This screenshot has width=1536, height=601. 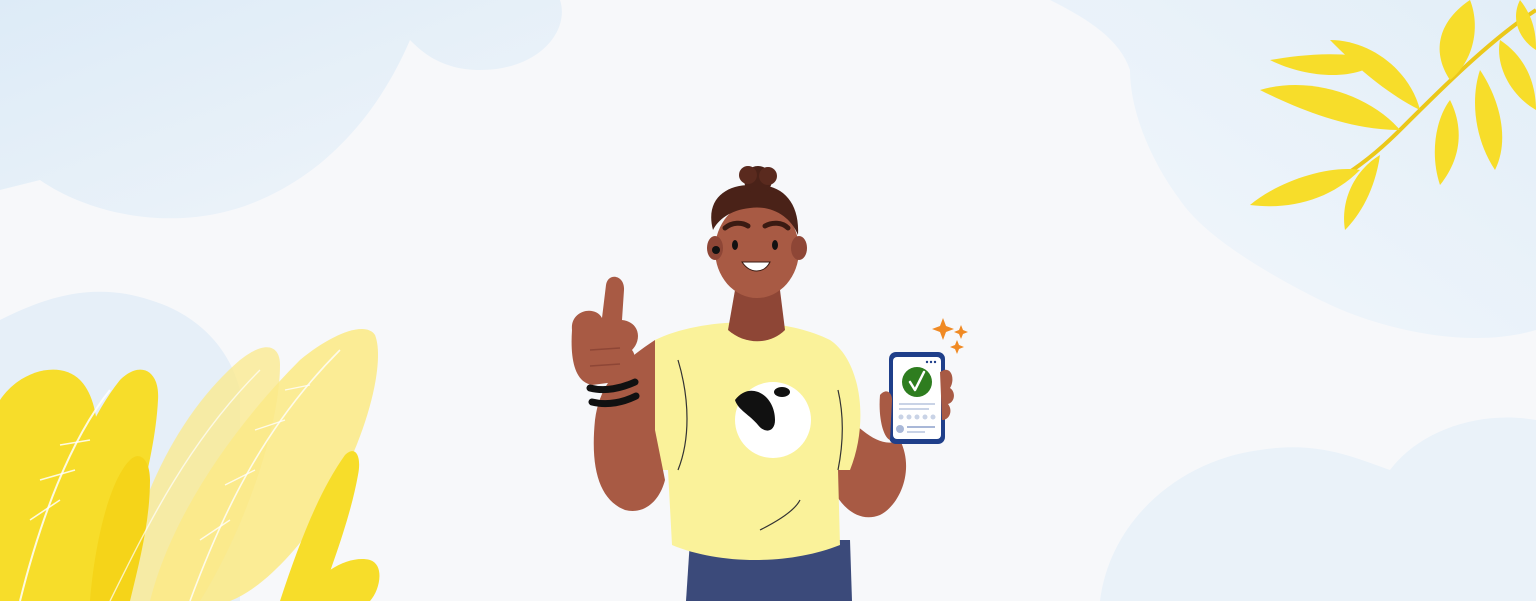 What do you see at coordinates (917, 382) in the screenshot?
I see `check-icon` at bounding box center [917, 382].